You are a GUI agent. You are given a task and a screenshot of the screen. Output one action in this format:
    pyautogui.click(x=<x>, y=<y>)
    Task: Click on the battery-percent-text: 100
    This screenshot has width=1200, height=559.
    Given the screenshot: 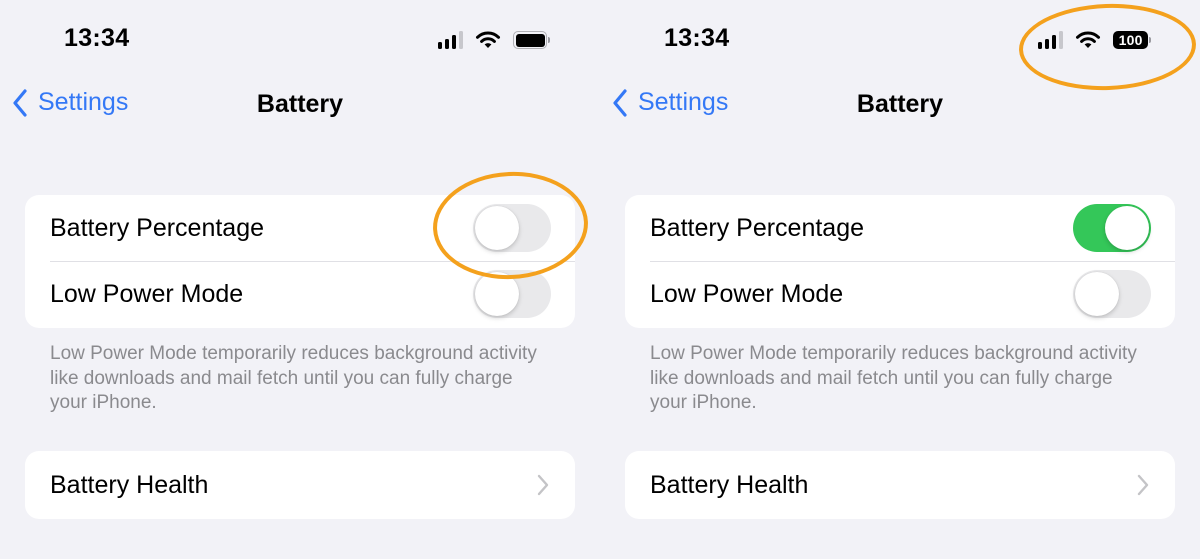 What is the action you would take?
    pyautogui.click(x=1131, y=40)
    